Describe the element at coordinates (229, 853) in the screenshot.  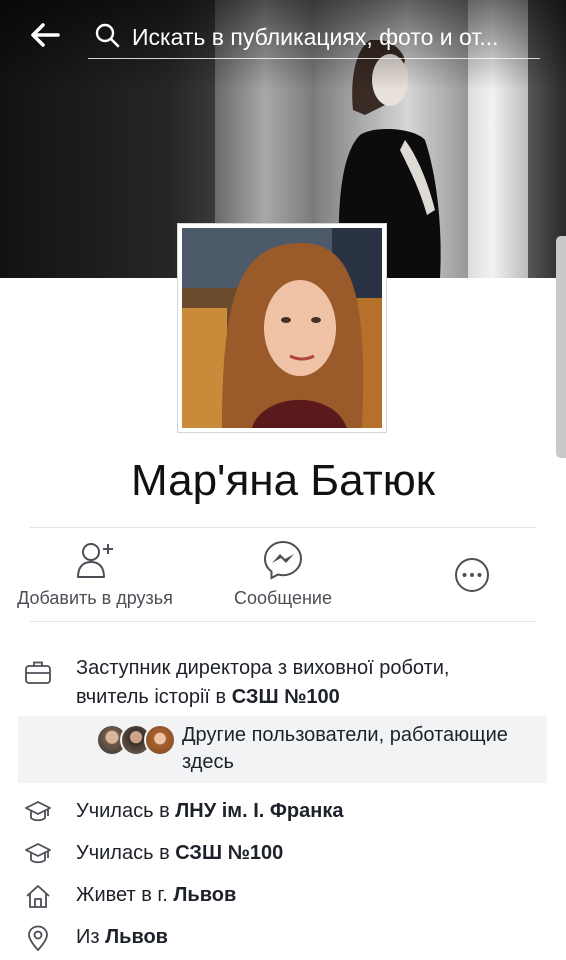
I see `education-place-link: СЗШ №100` at that location.